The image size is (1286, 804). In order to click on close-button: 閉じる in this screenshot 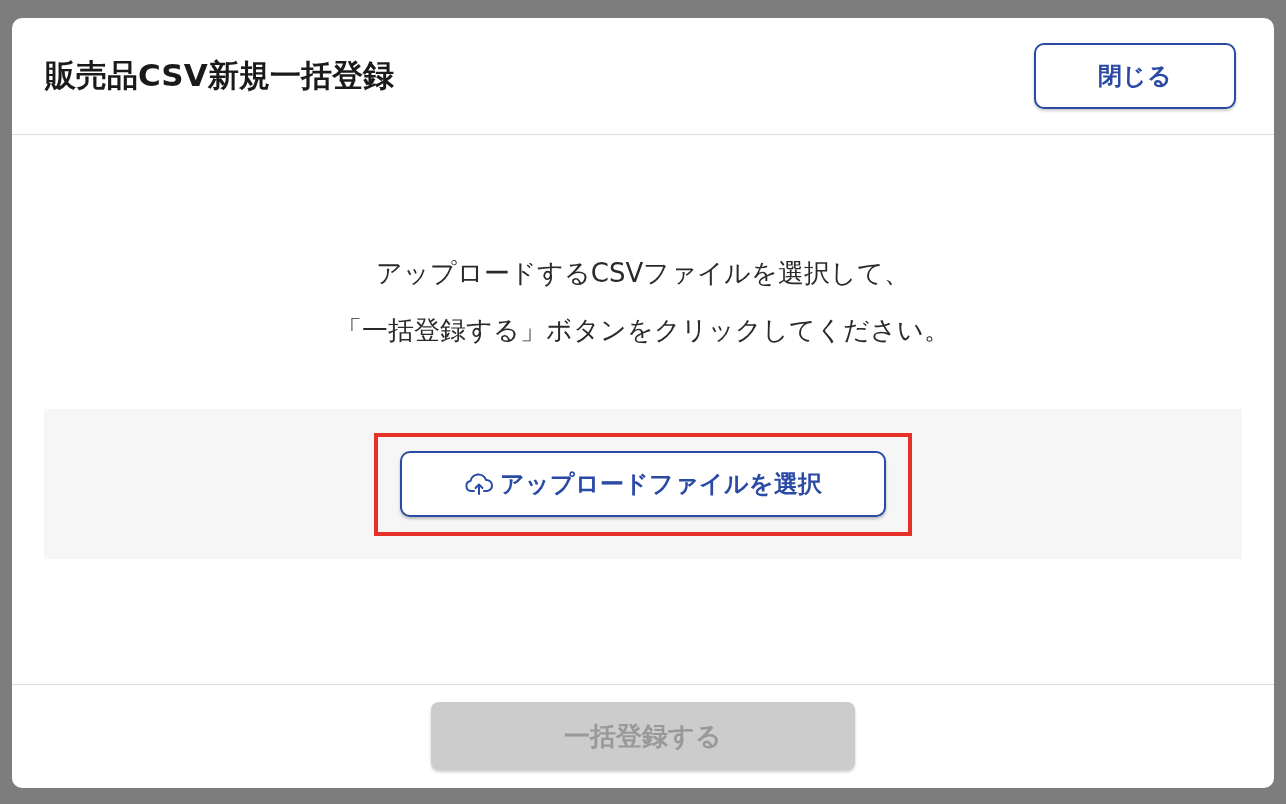, I will do `click(1135, 76)`.